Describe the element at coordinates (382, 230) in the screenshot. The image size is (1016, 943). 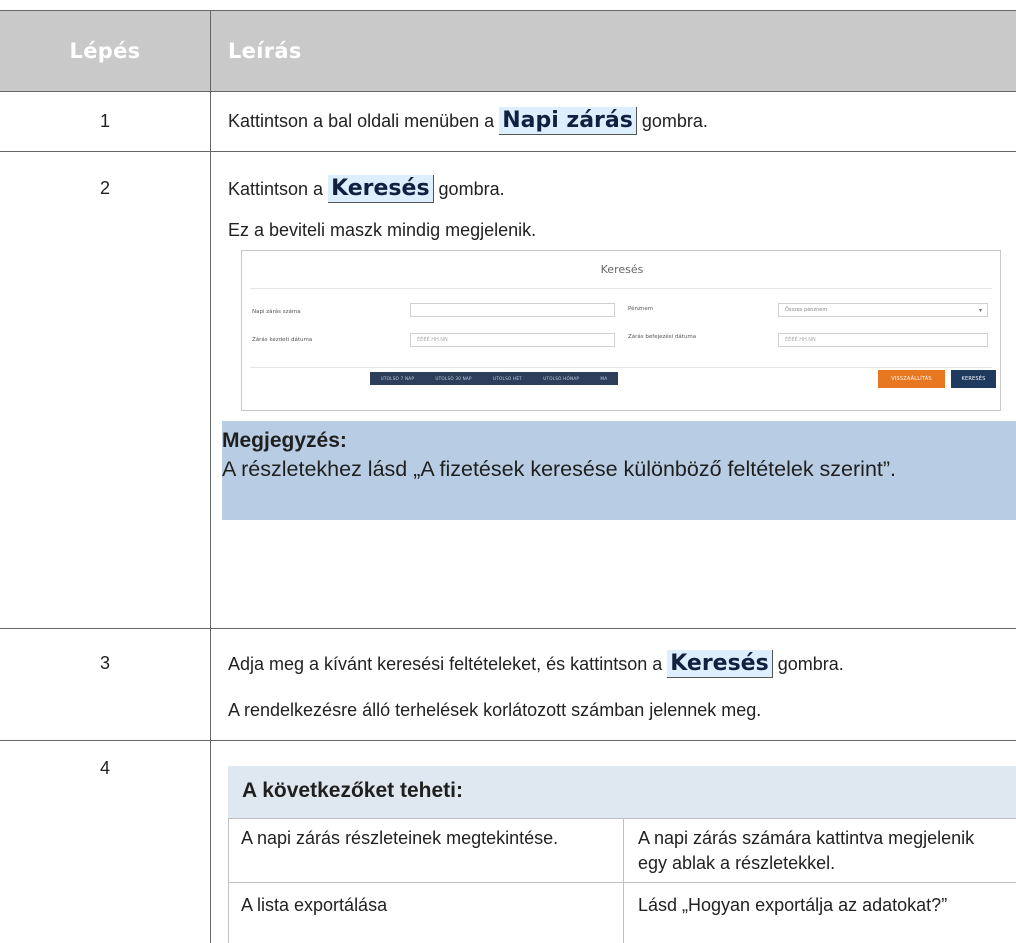
I see `step-2-line2: Ez a beviteli maszk mindig megjelenik.` at that location.